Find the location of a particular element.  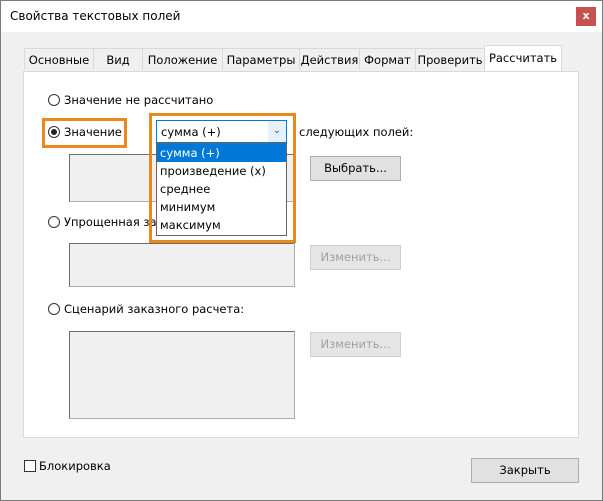

tab-position: Положение is located at coordinates (182, 59).